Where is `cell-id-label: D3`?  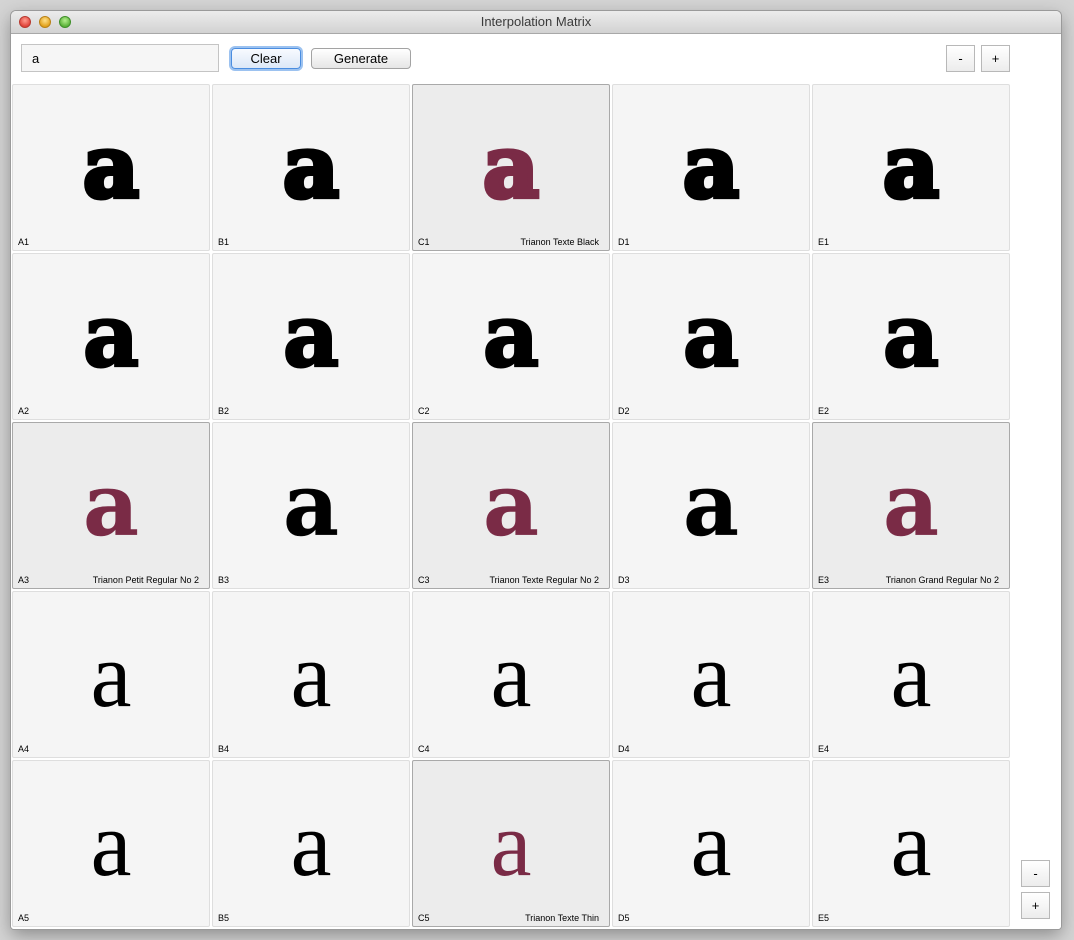
cell-id-label: D3 is located at coordinates (624, 580).